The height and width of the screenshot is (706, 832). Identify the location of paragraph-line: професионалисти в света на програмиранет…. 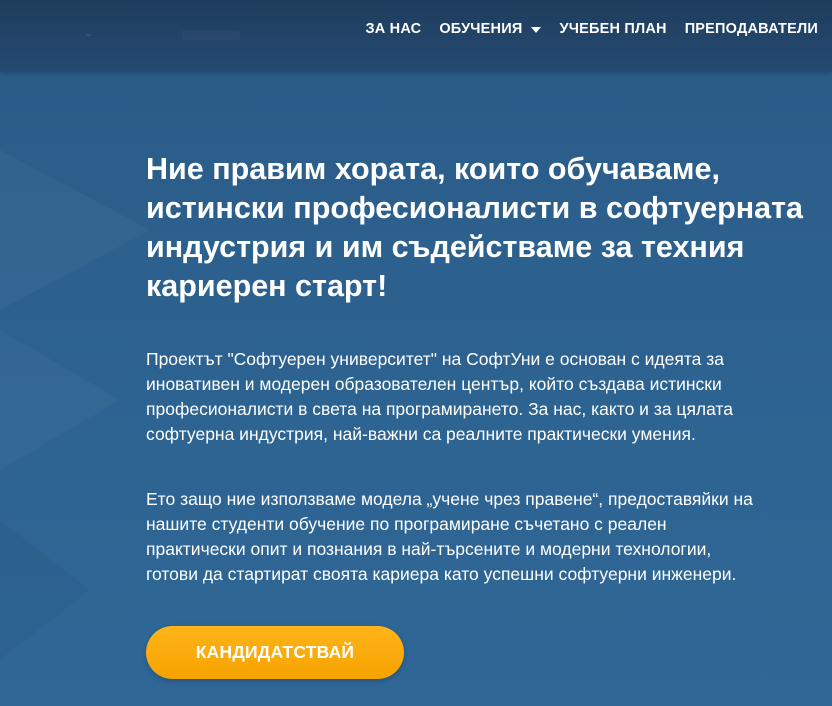
(440, 409).